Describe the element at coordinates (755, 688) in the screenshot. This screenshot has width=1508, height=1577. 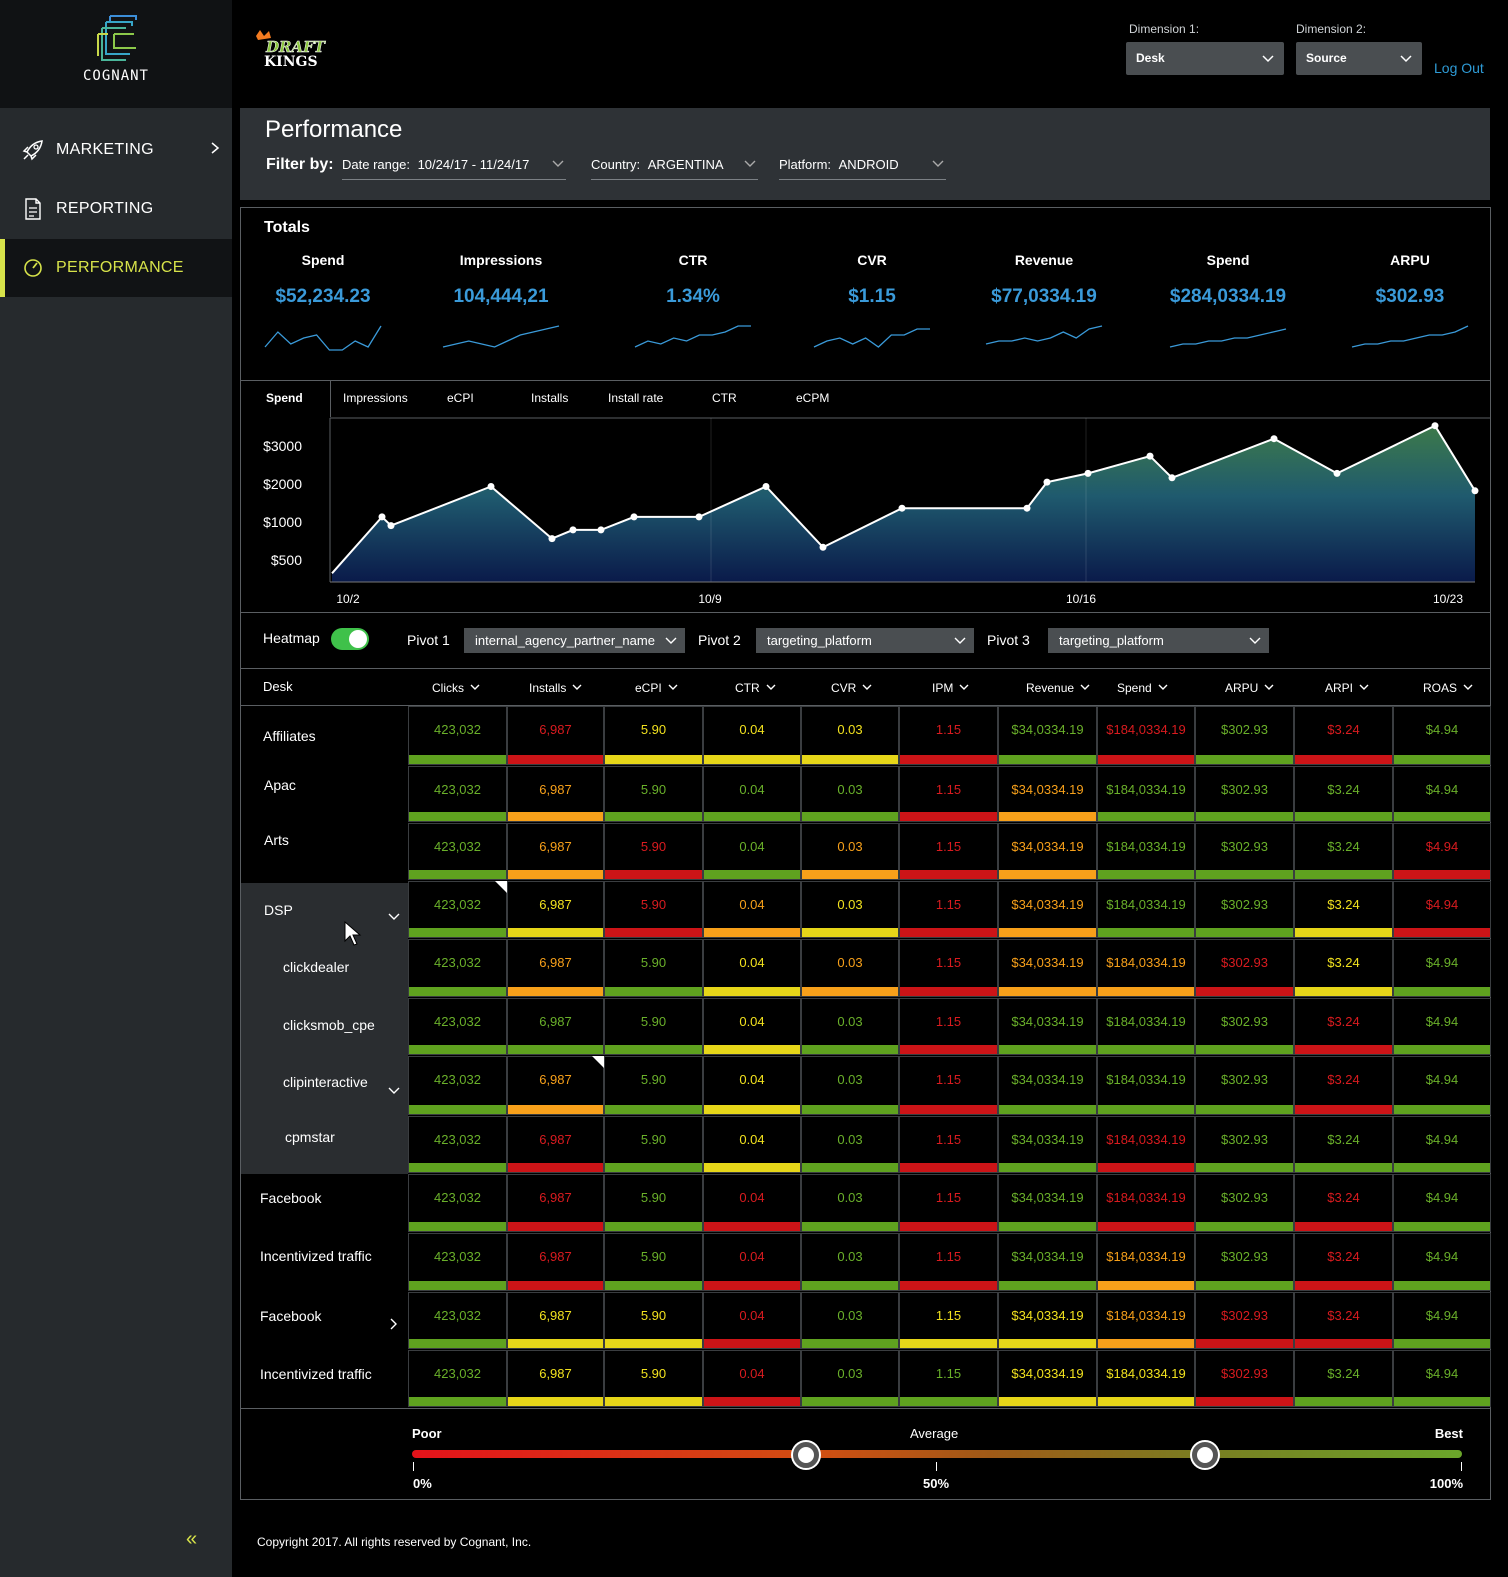
I see `column-header-ctr: CTR` at that location.